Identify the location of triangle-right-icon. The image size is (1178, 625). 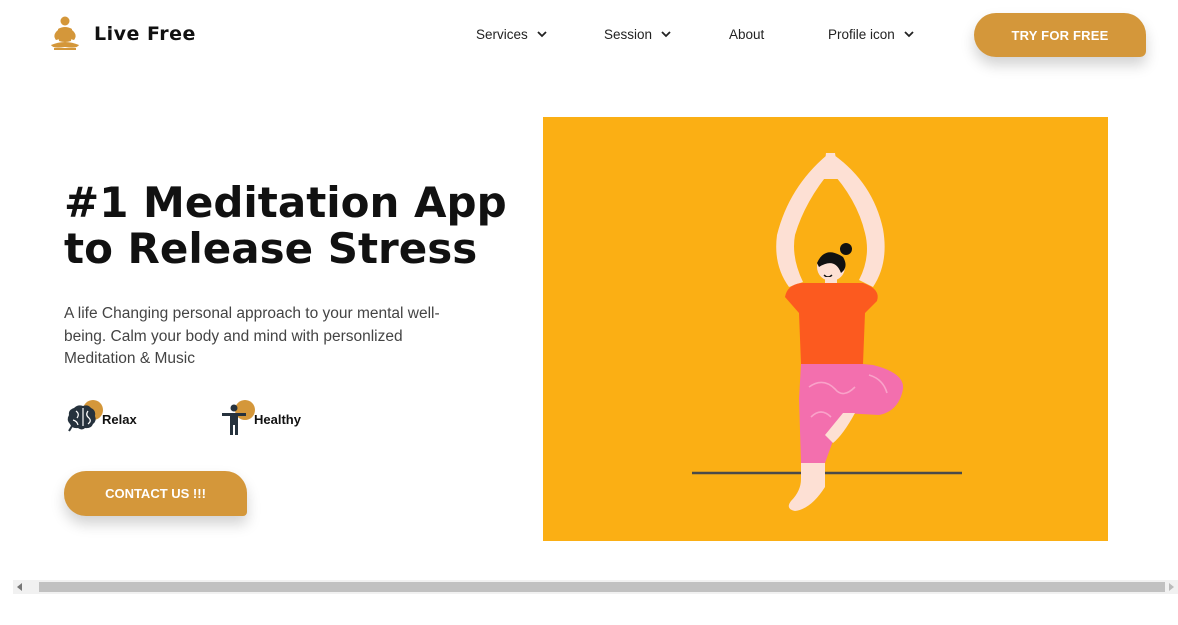
(1171, 587).